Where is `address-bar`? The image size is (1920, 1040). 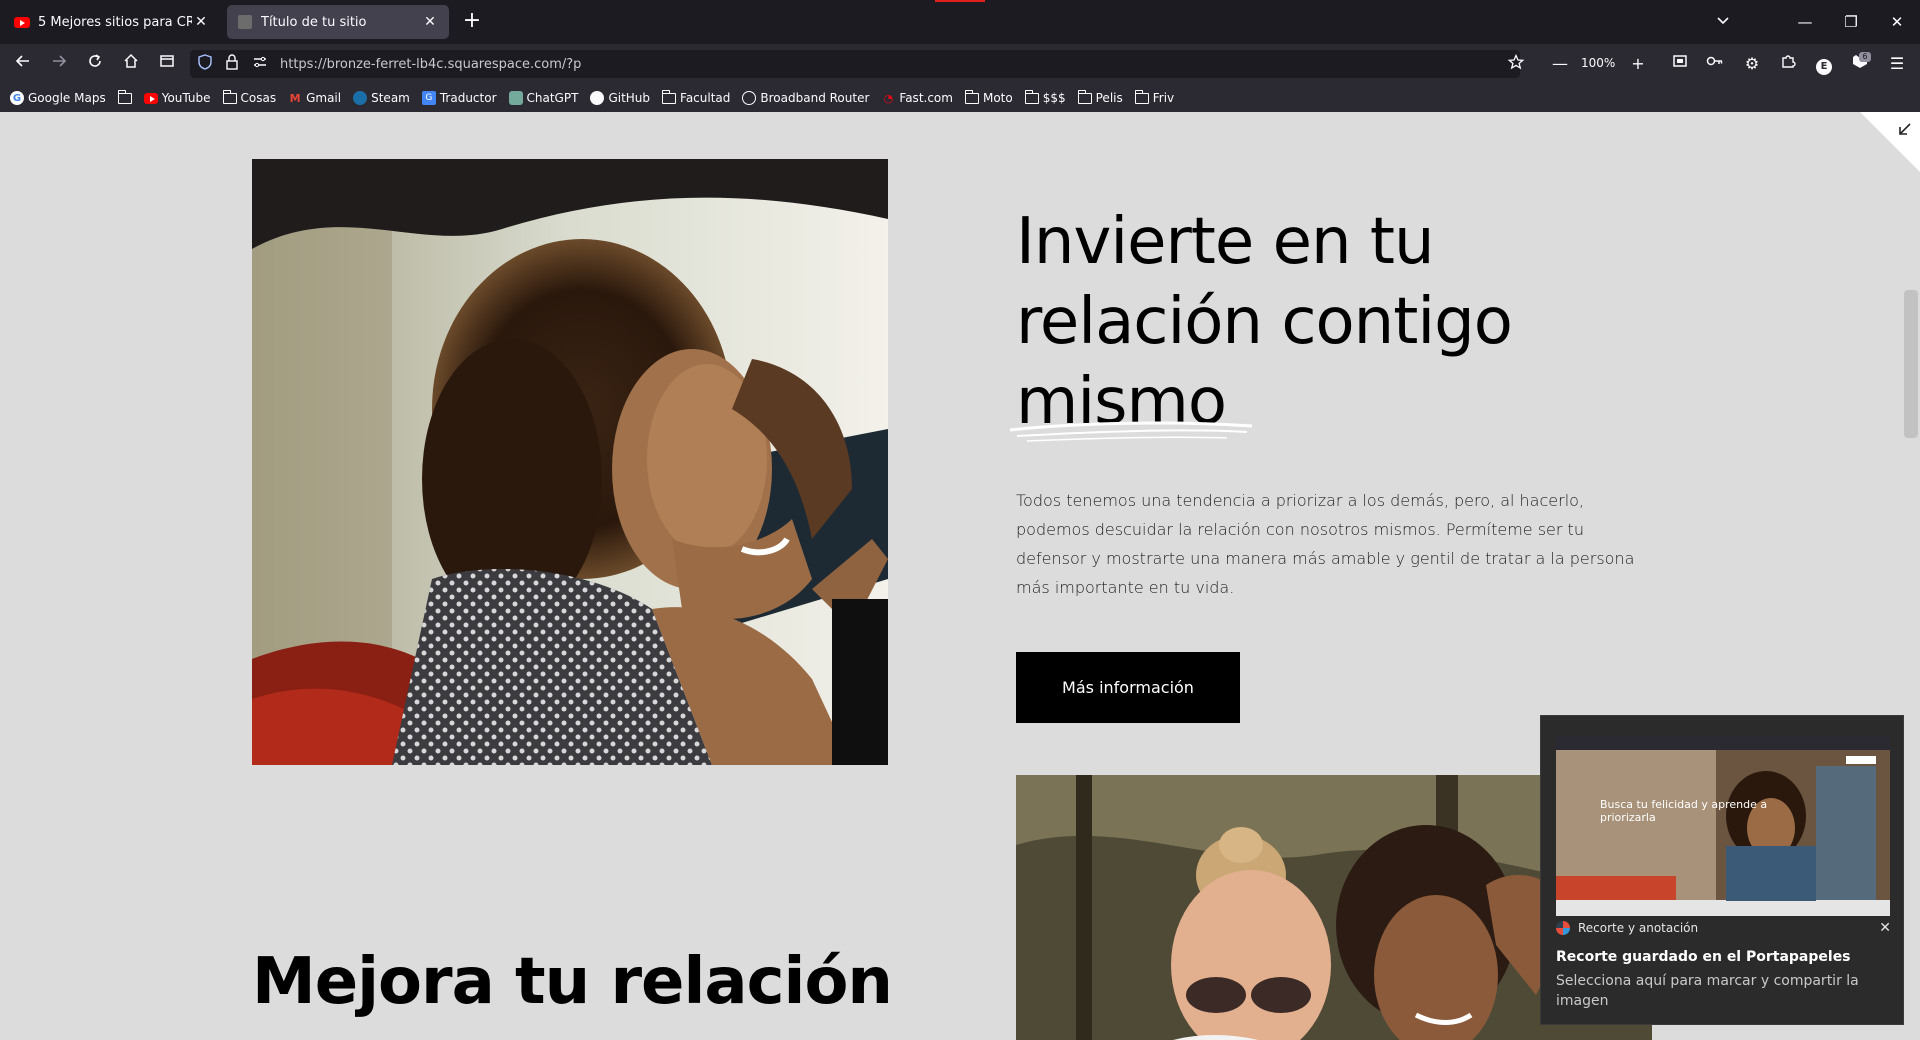
address-bar is located at coordinates (857, 64).